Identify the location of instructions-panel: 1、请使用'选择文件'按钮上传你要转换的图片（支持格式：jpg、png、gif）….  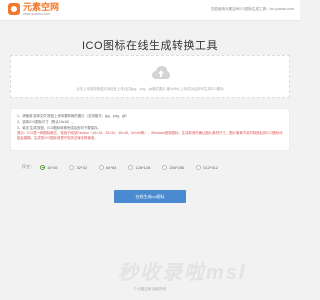
(150, 129).